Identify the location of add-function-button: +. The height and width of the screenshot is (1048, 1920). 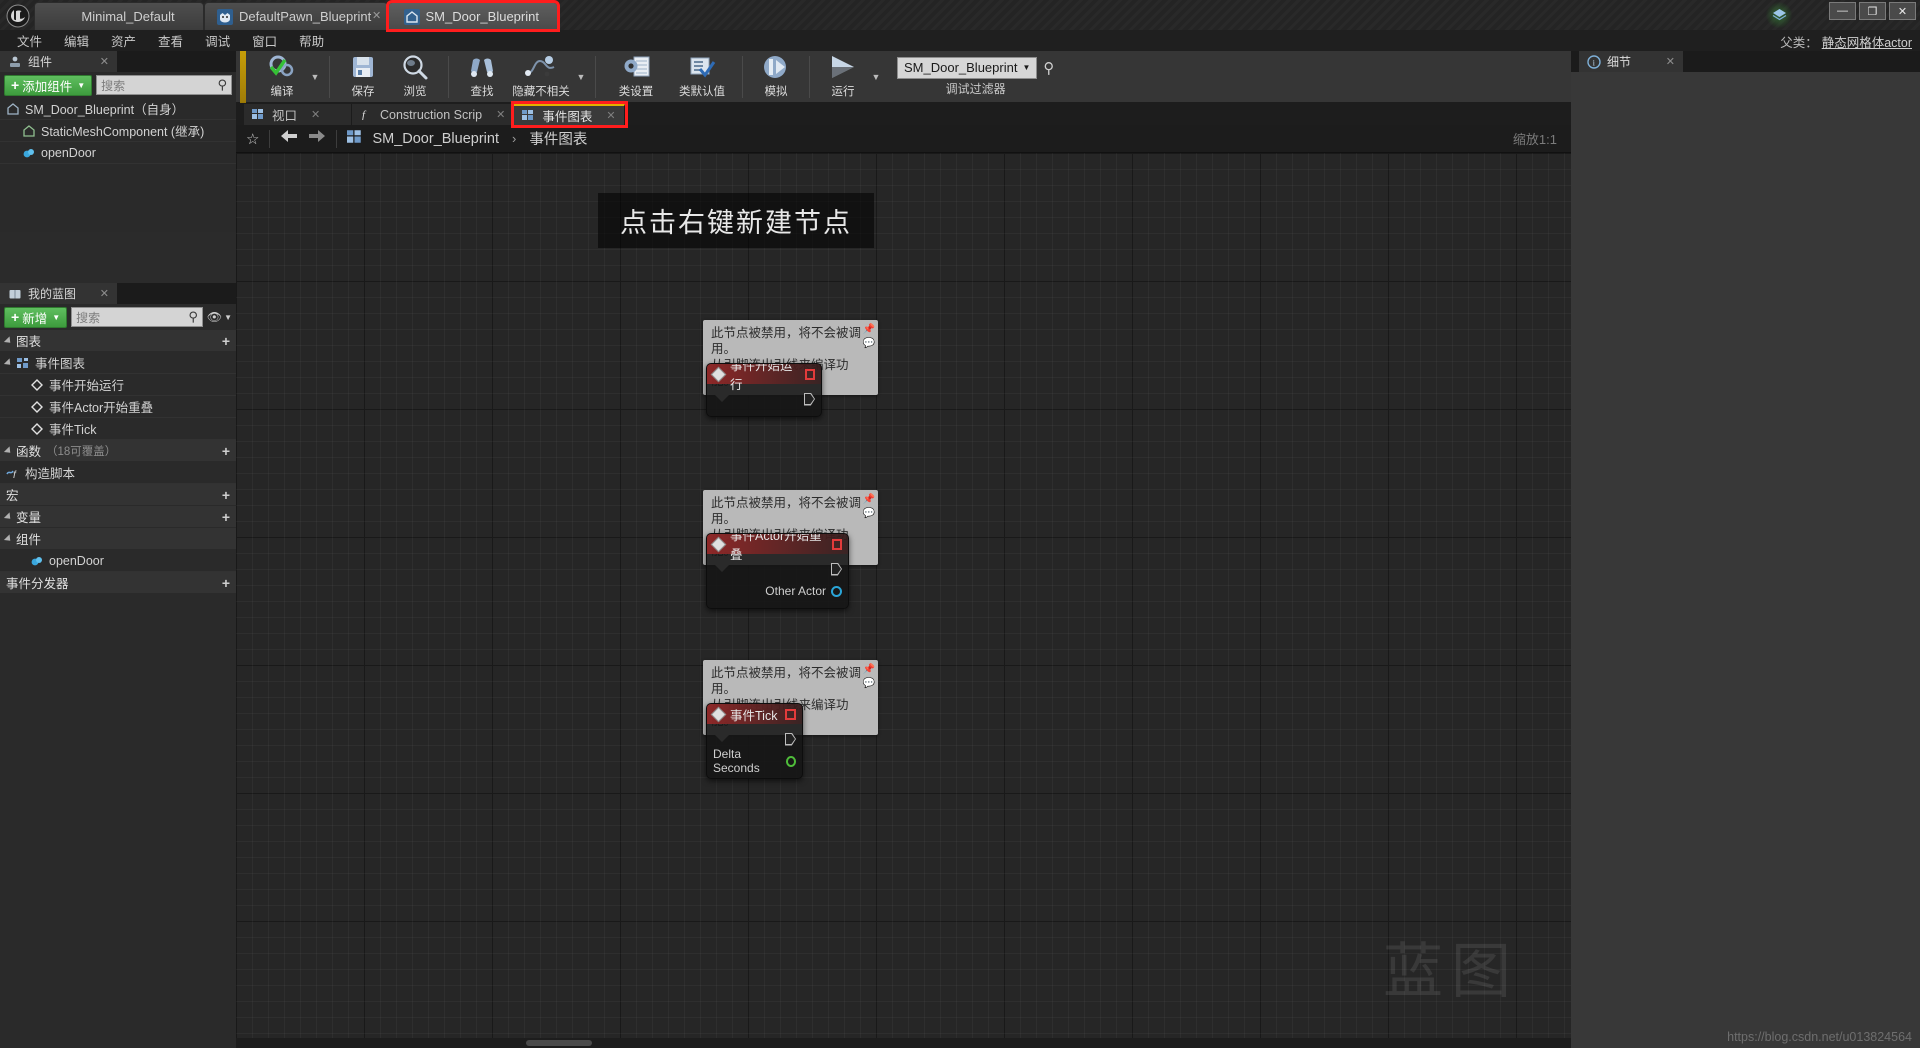
(226, 451).